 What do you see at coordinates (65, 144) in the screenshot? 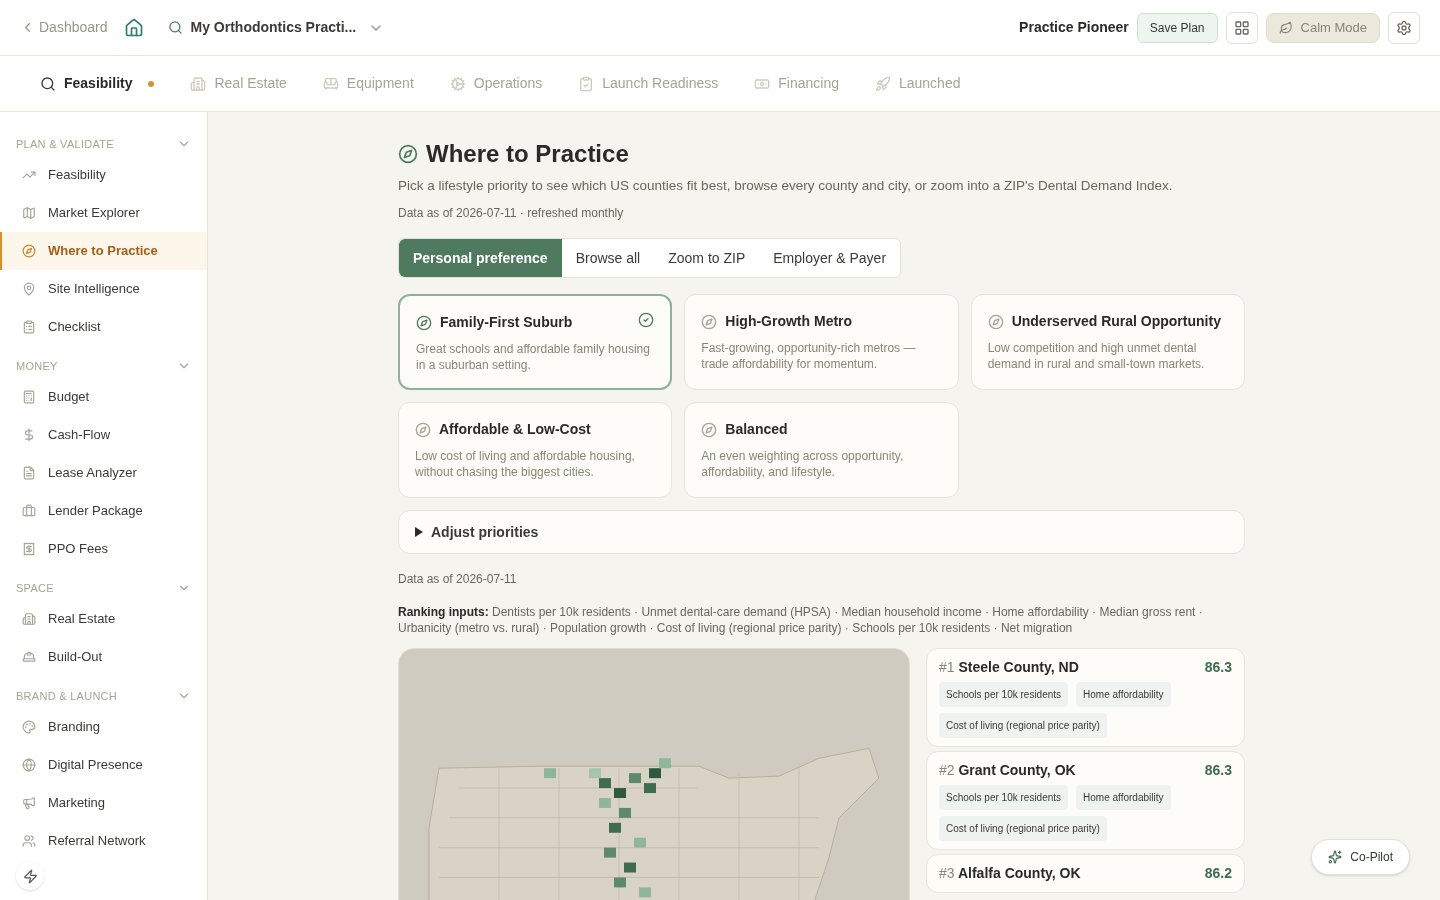
I see `section-heading: PLAN & VALIDATE` at bounding box center [65, 144].